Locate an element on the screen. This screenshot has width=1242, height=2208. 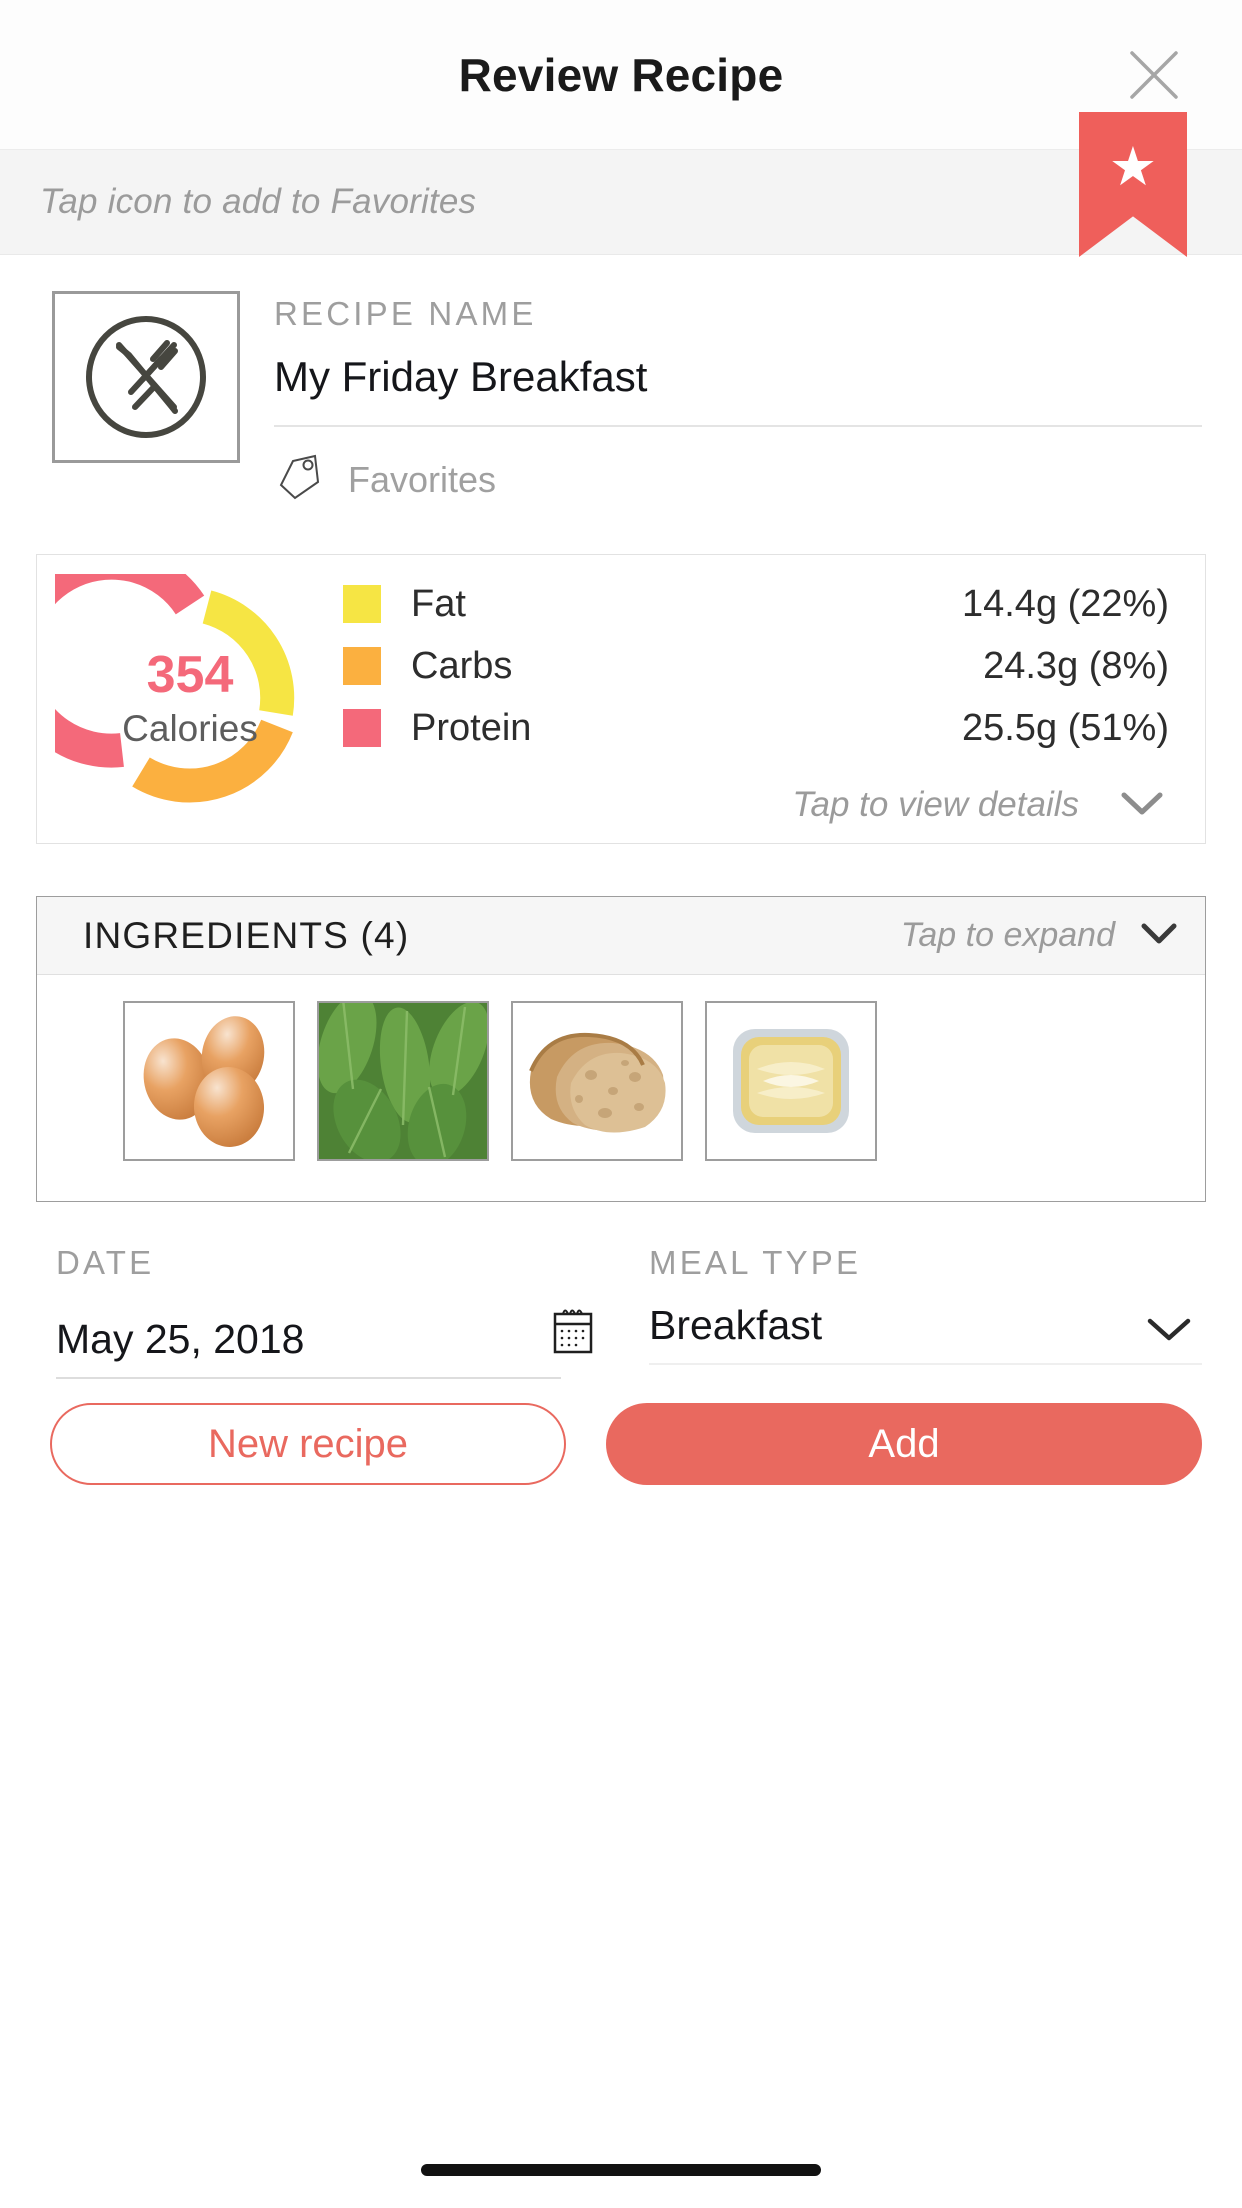
page-title: Review Recipe is located at coordinates (621, 74).